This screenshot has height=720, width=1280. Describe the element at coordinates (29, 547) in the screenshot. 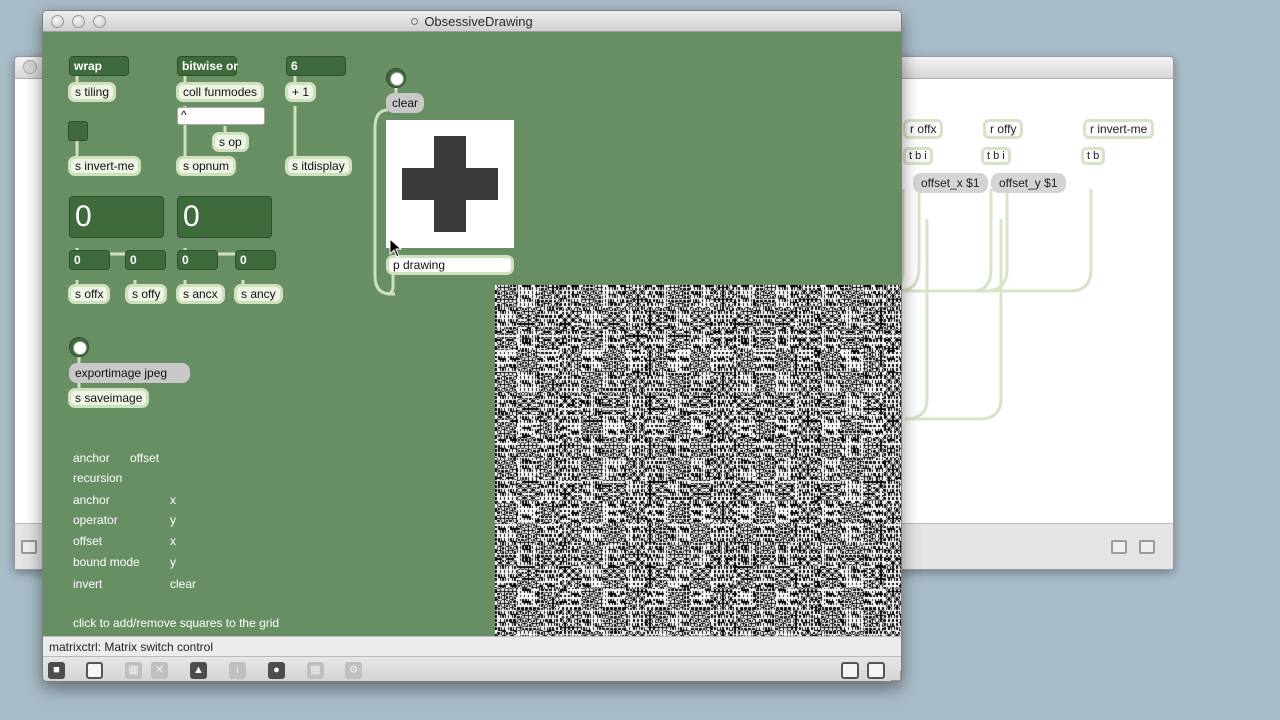

I see `background-lock-icon` at that location.